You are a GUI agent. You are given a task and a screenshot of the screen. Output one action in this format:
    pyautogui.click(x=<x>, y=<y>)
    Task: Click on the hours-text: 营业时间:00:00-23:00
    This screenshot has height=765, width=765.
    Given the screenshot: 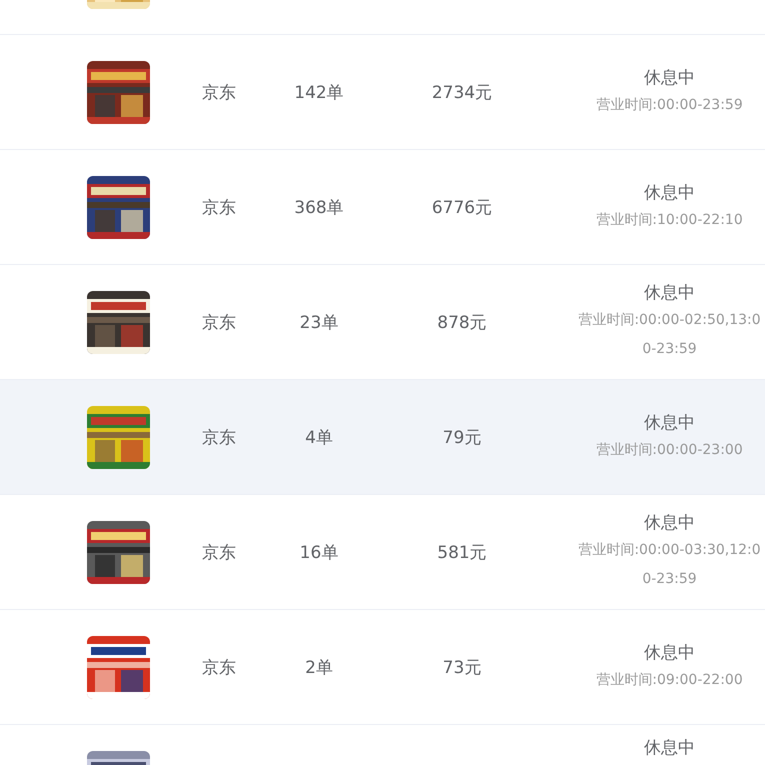 What is the action you would take?
    pyautogui.click(x=669, y=450)
    